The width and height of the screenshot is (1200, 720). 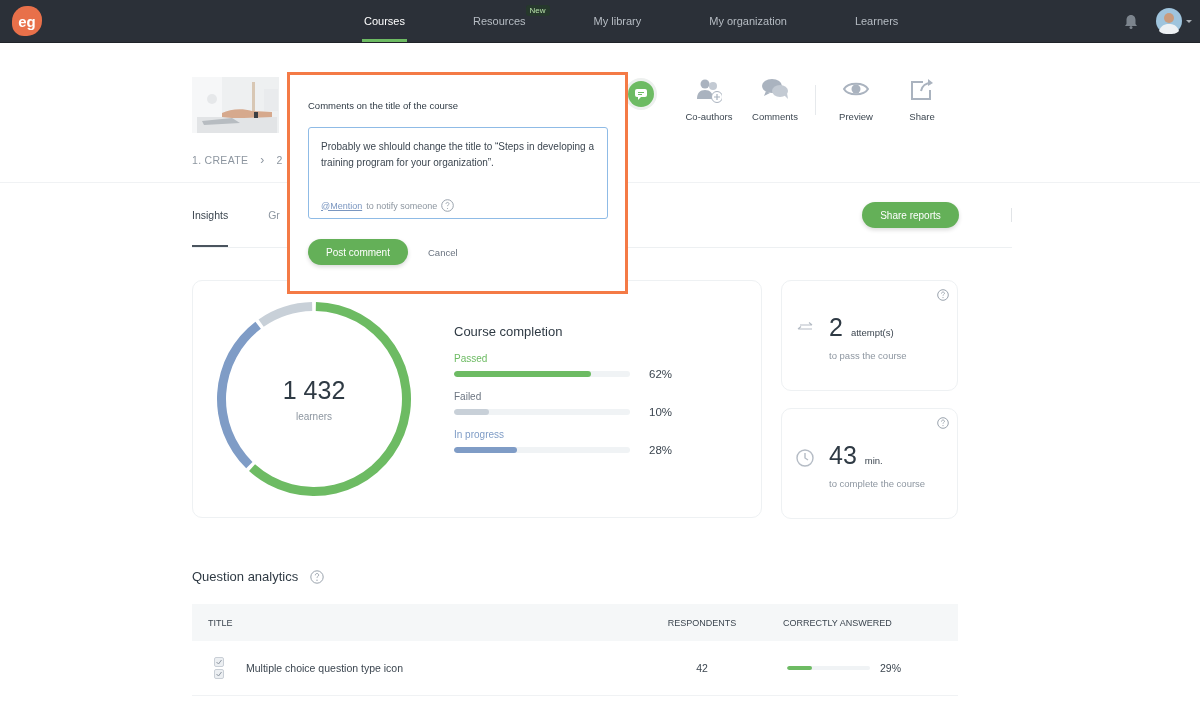 What do you see at coordinates (537, 10) in the screenshot?
I see `new-badge: New` at bounding box center [537, 10].